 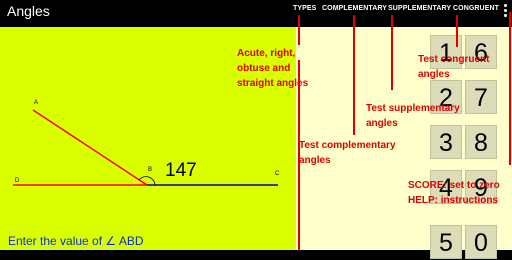 I want to click on help-score: SCORE: set to zero HELP: instructions, so click(x=454, y=193).